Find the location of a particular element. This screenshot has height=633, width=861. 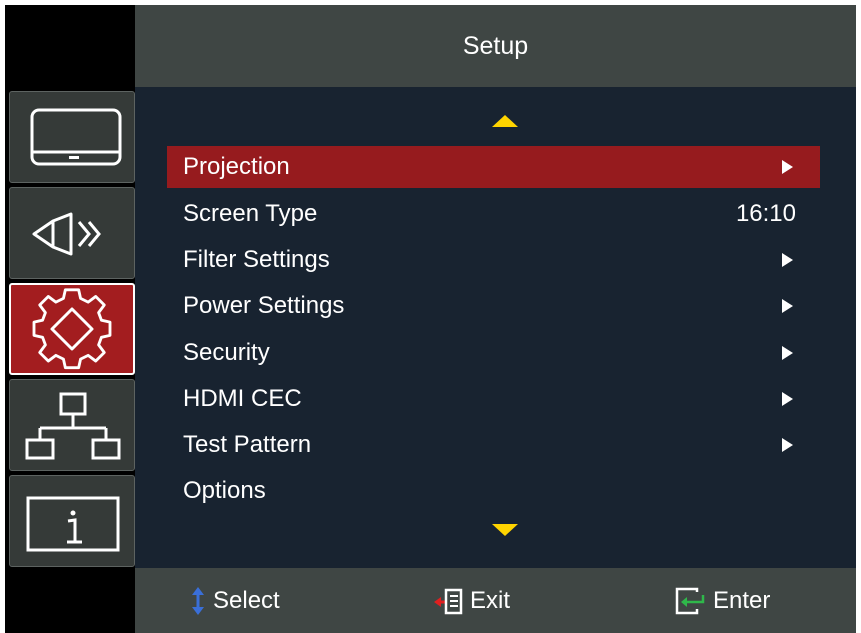

sidebar-tab-info is located at coordinates (72, 521).